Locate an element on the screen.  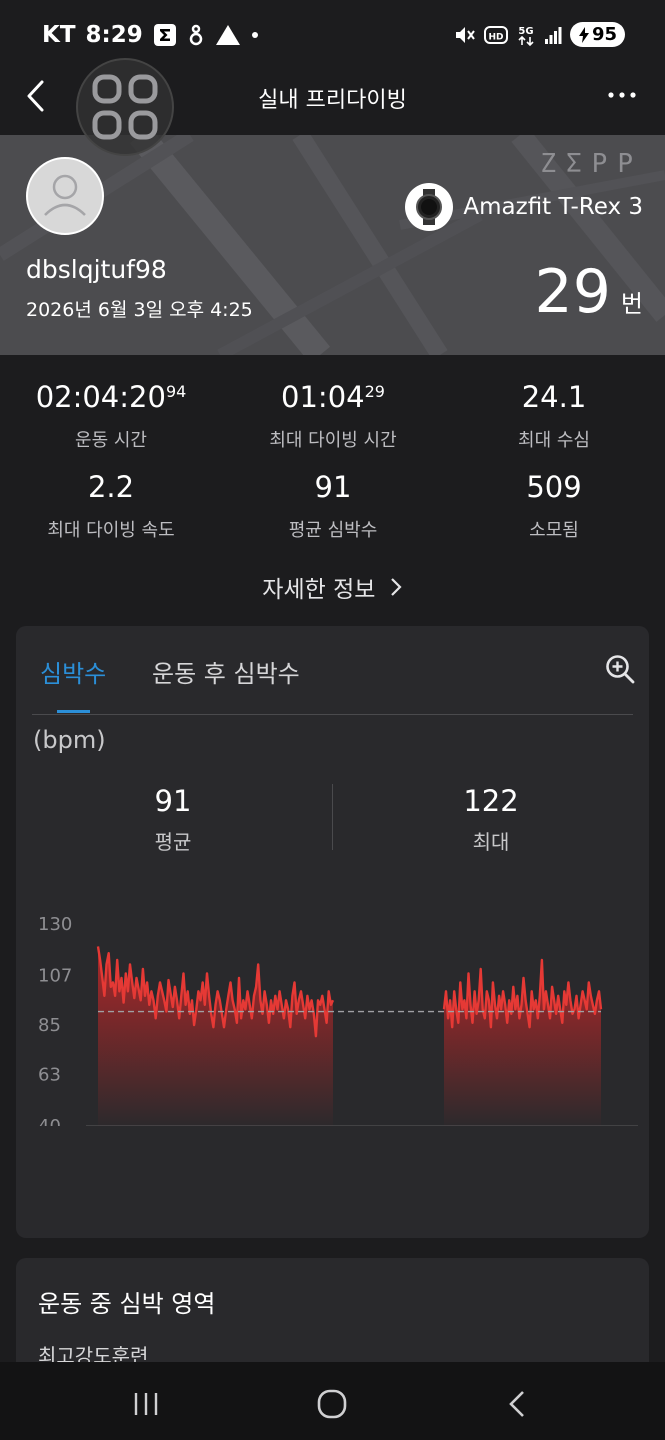
fitness-app-icon is located at coordinates (196, 35).